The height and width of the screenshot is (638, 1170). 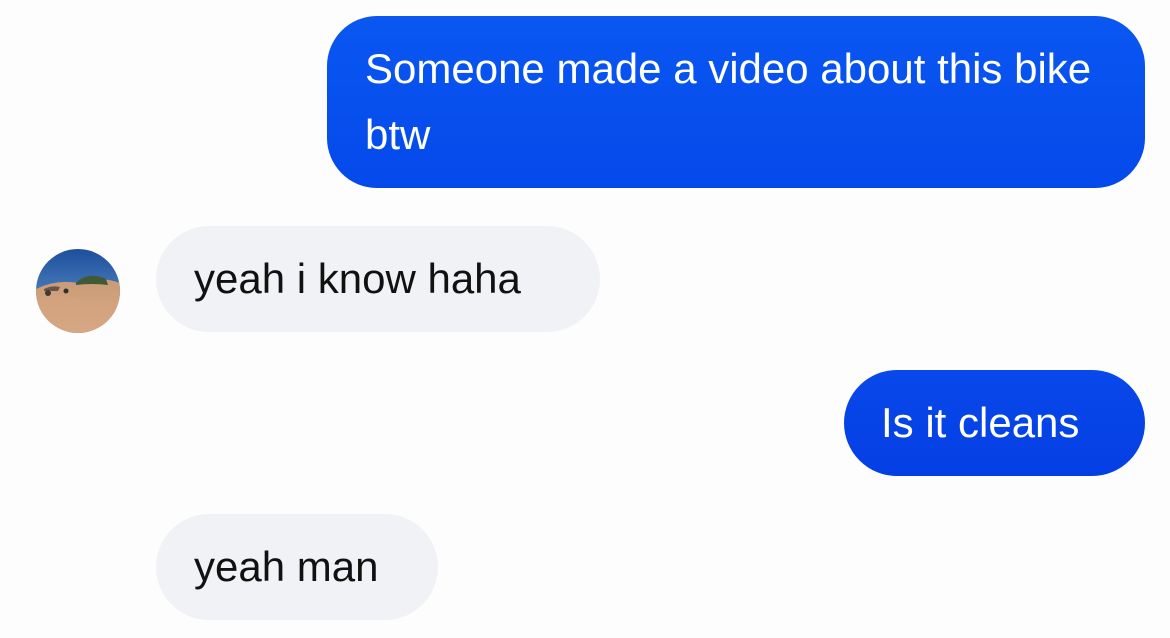 I want to click on message-text: Someone made a video about this bike btw, so click(x=728, y=101).